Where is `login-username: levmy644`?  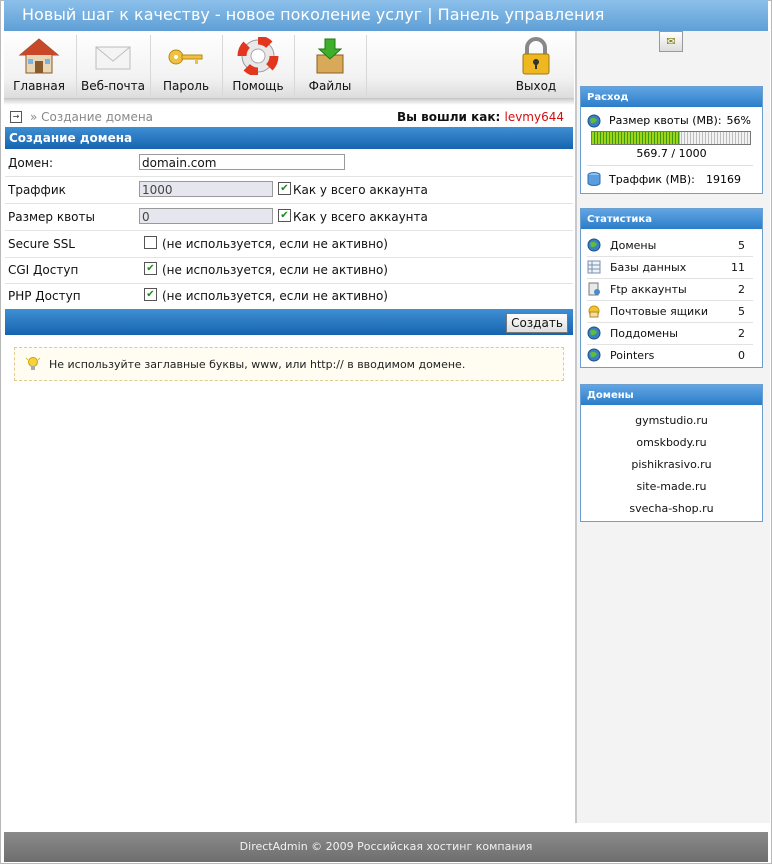 login-username: levmy644 is located at coordinates (534, 117).